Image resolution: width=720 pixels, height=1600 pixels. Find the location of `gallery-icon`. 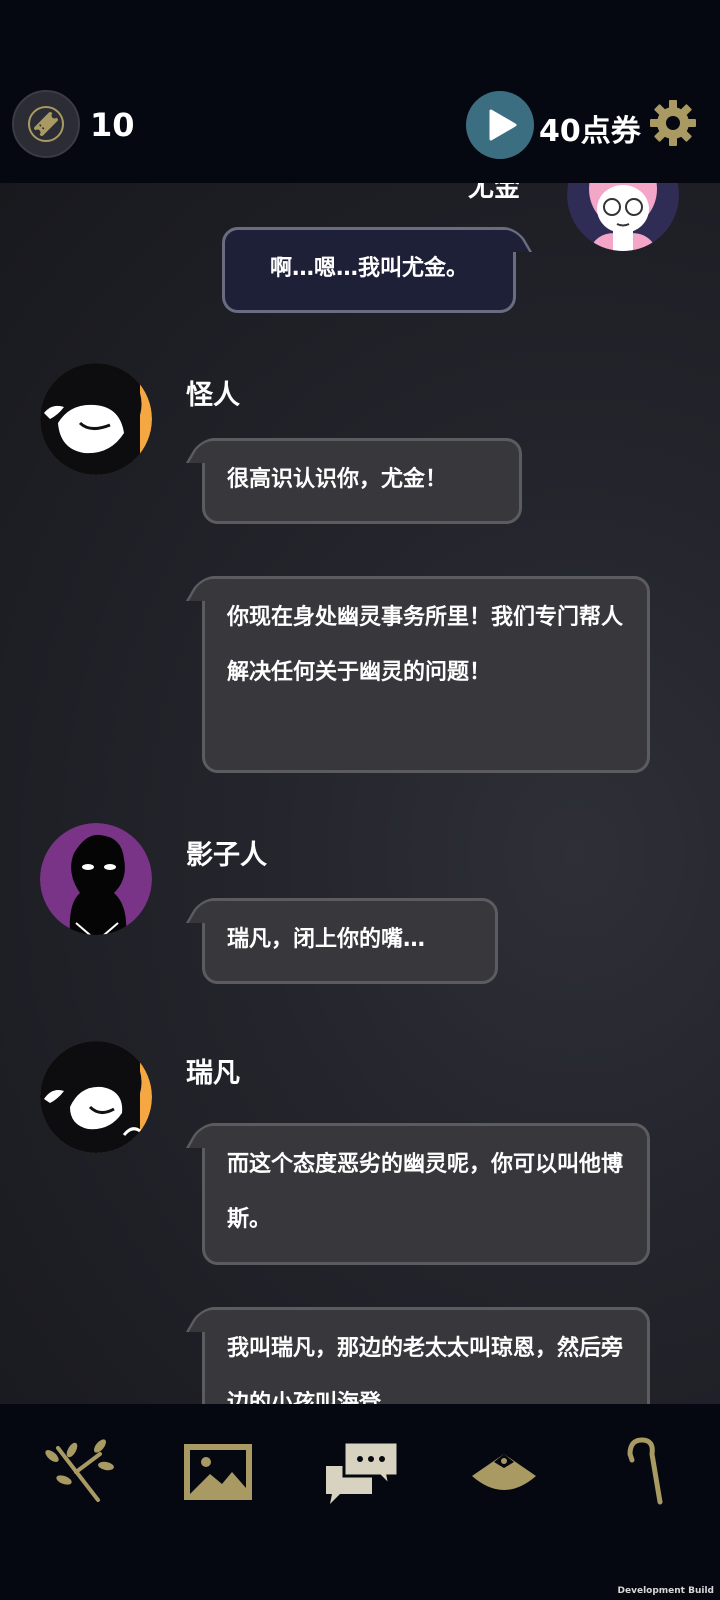

gallery-icon is located at coordinates (218, 1472).